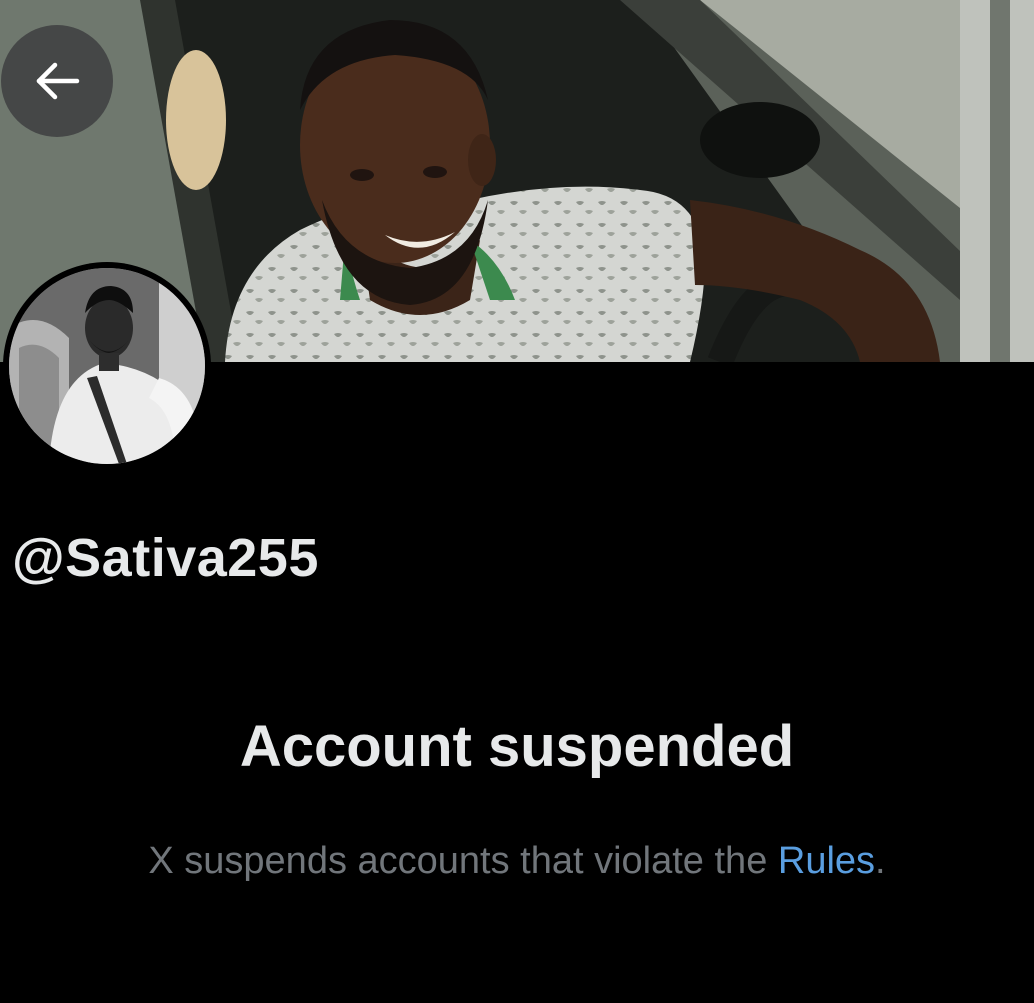 Image resolution: width=1034 pixels, height=1003 pixels. I want to click on rules-link: Rules, so click(826, 861).